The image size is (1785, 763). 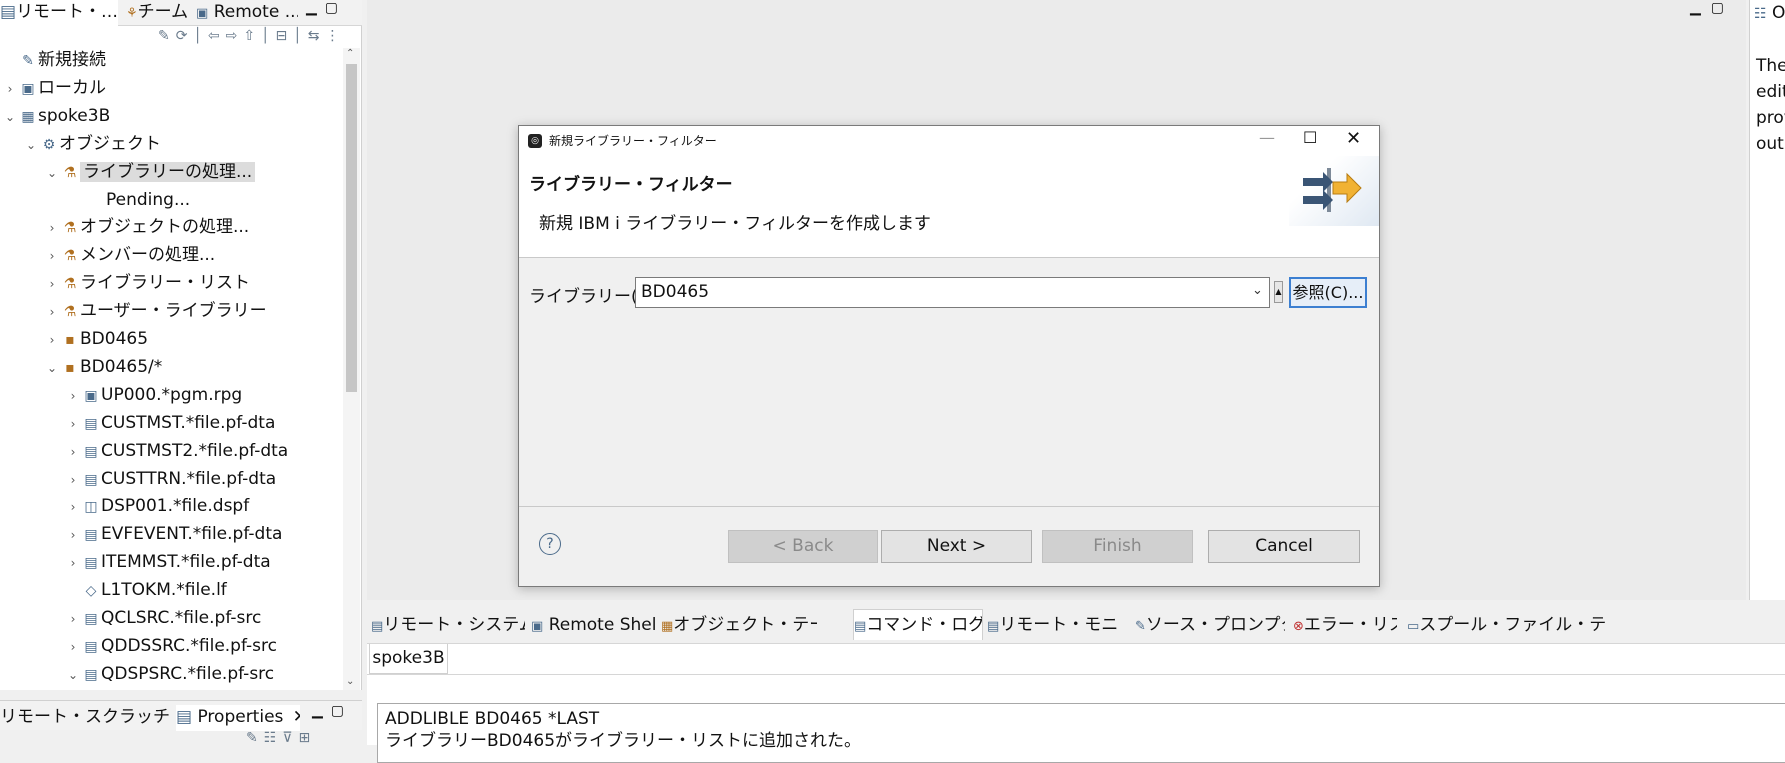 I want to click on dialog-titlebar: ◎ 新規ライブラリー・フィルター — ☐ ✕, so click(x=949, y=141).